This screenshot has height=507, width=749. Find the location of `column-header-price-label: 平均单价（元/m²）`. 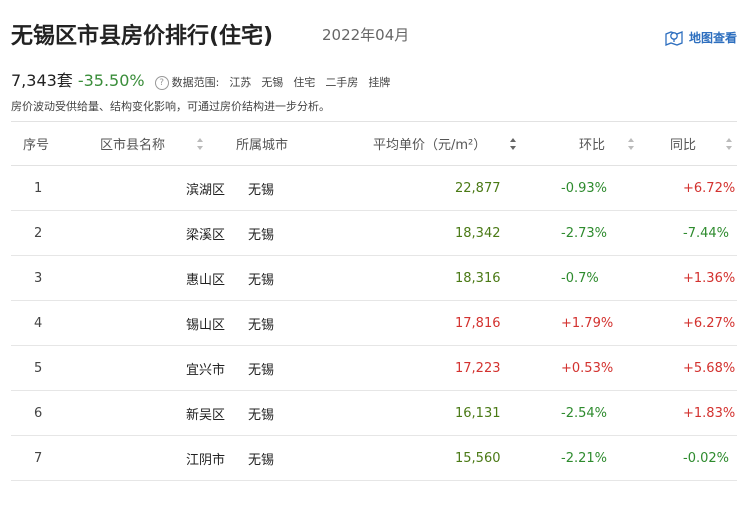

column-header-price-label: 平均单价（元/m²） is located at coordinates (430, 145).